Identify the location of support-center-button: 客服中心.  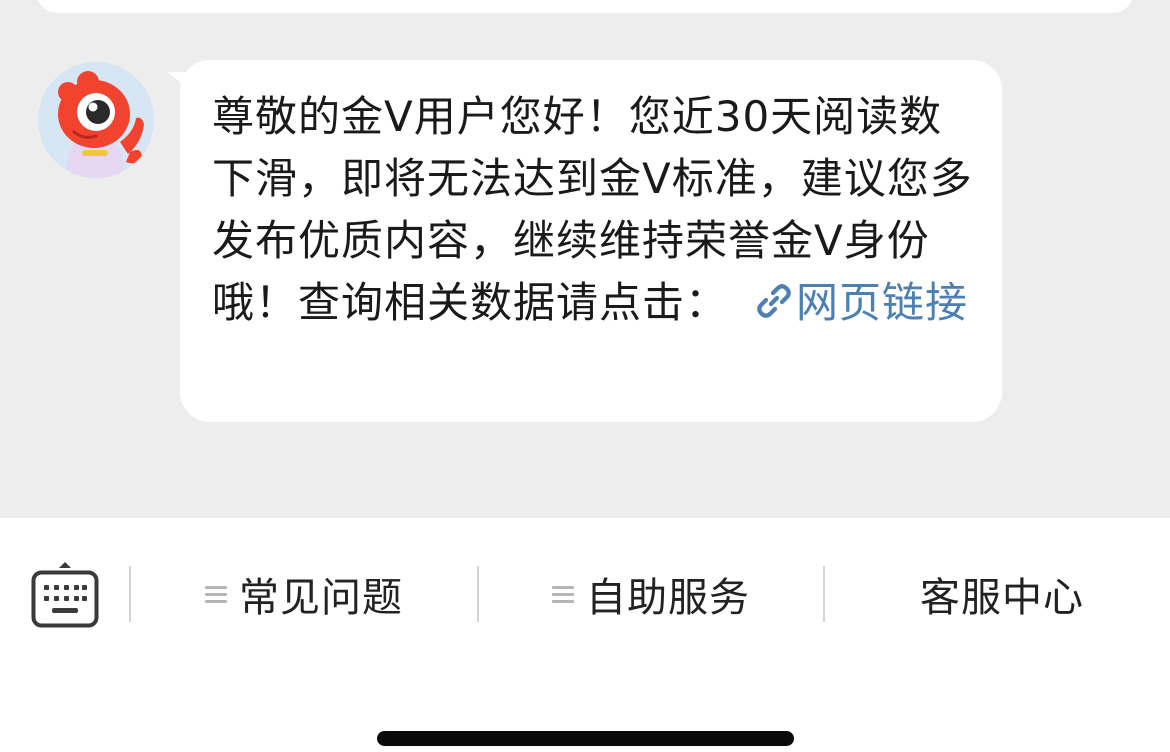
(997, 594).